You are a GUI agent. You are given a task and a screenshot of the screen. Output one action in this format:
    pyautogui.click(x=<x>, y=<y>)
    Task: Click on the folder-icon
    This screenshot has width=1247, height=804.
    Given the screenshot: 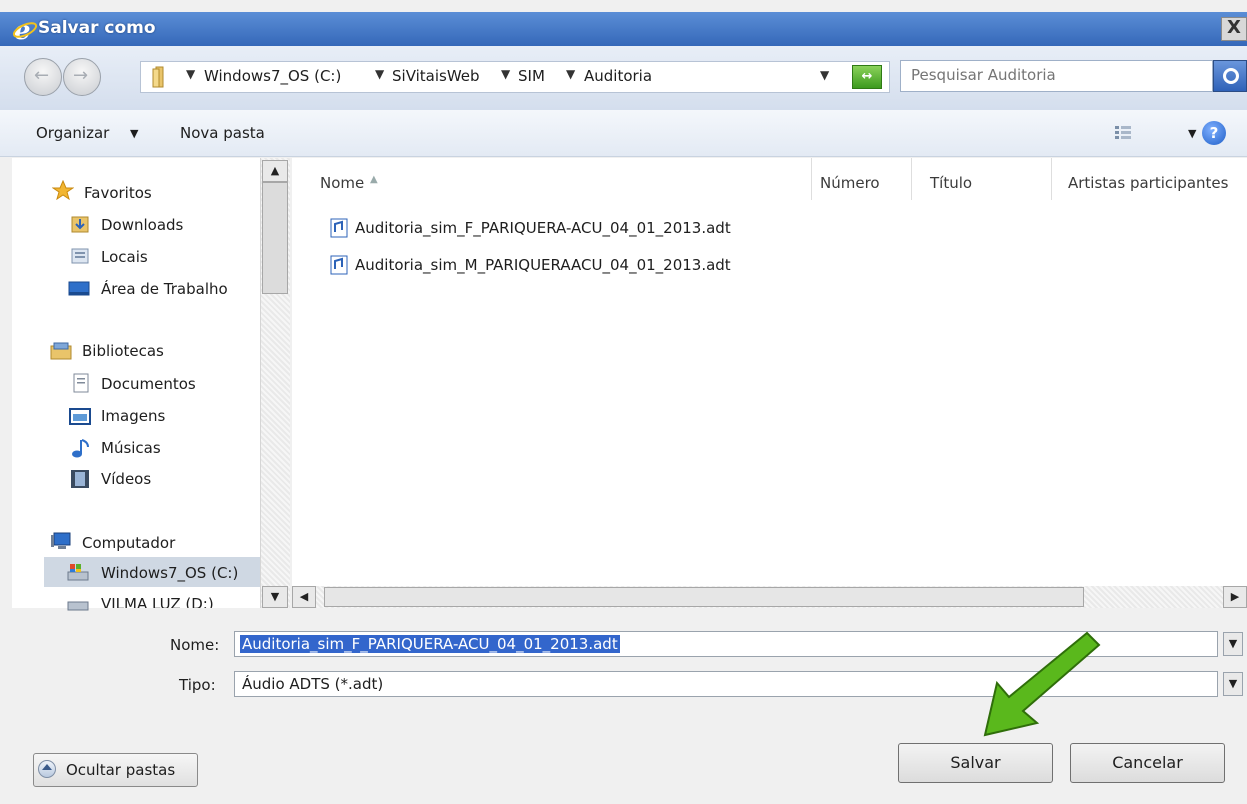 What is the action you would take?
    pyautogui.click(x=158, y=77)
    